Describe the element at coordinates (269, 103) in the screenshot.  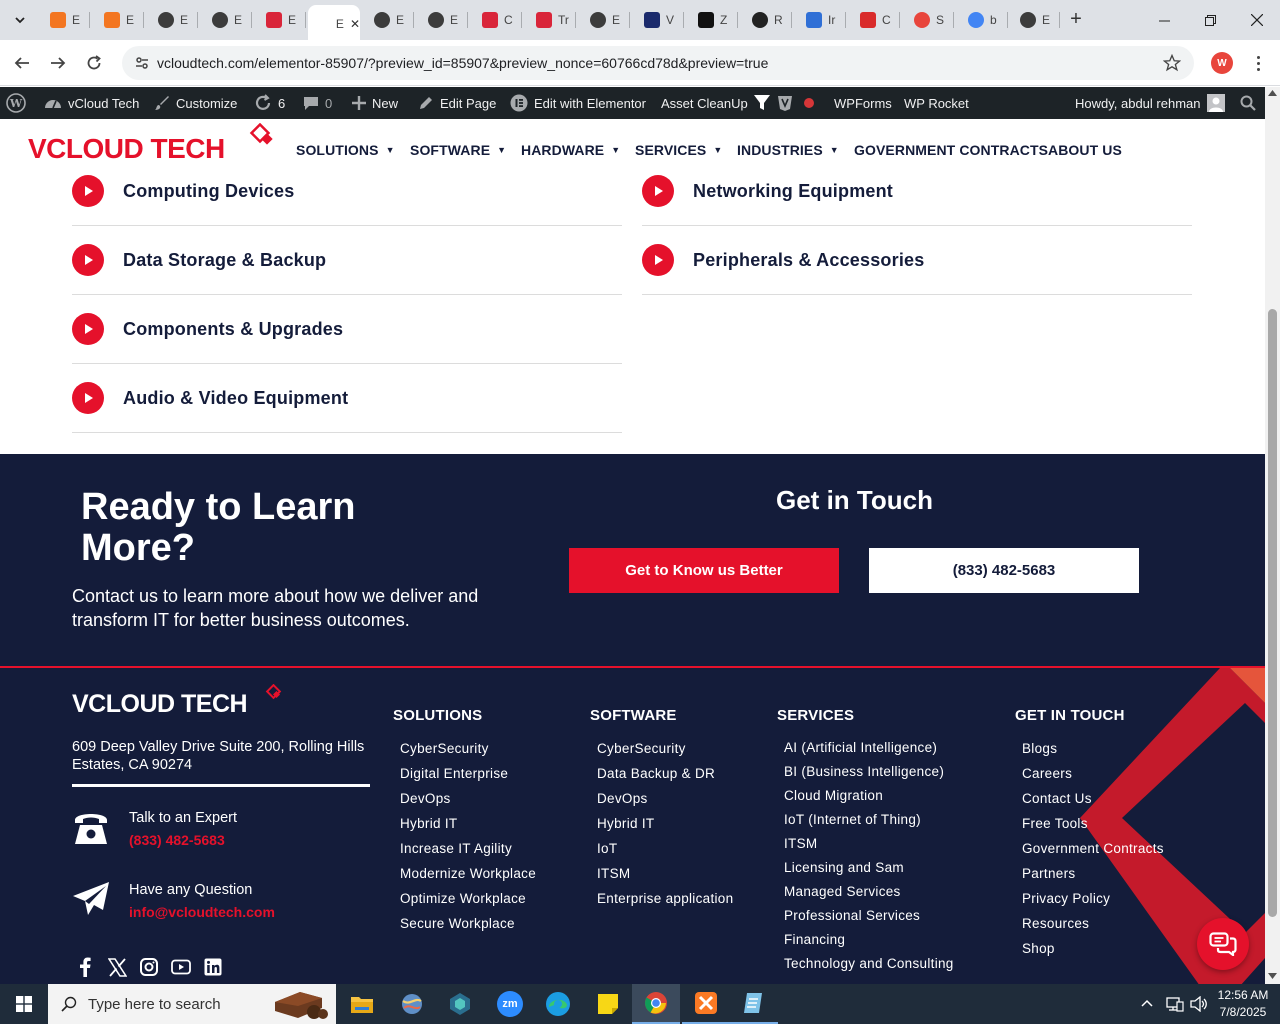
I see `admin-updates: 6` at that location.